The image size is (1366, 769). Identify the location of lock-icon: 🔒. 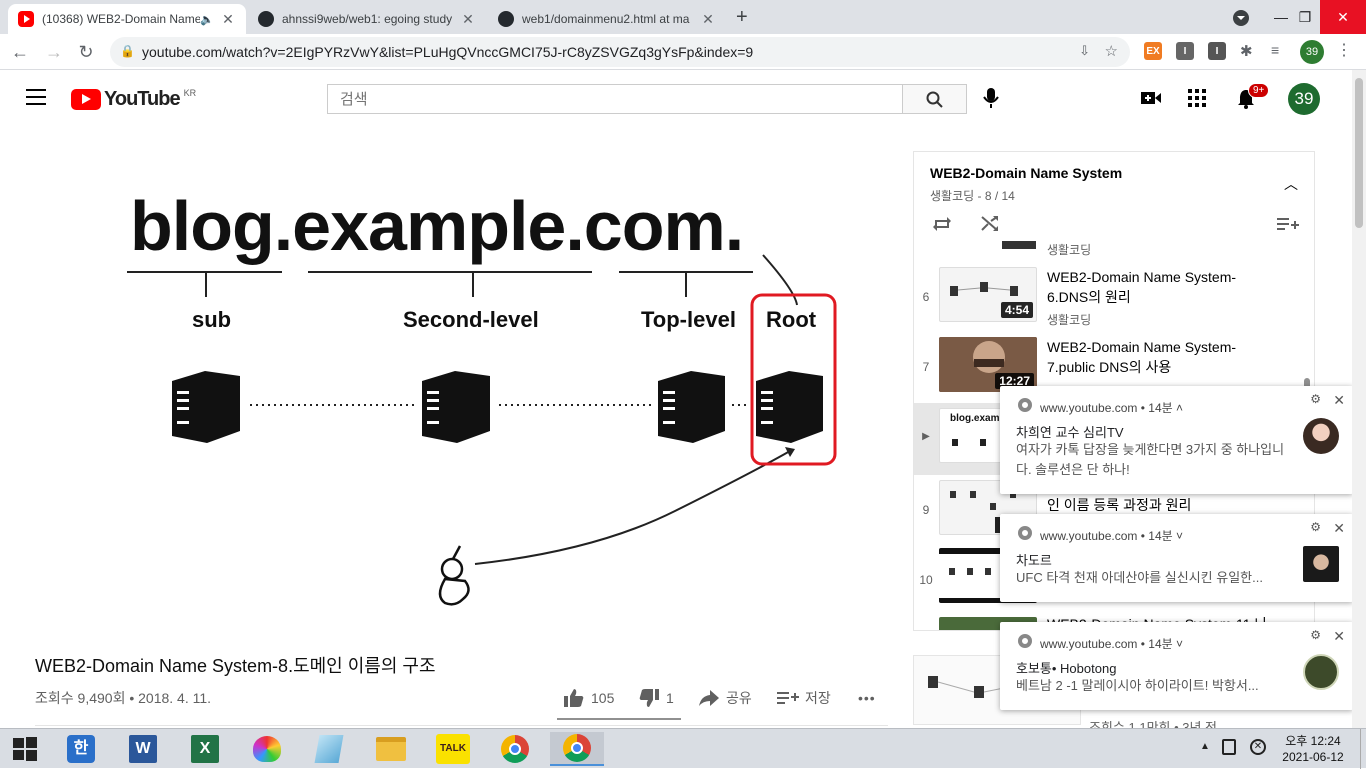
(127, 51).